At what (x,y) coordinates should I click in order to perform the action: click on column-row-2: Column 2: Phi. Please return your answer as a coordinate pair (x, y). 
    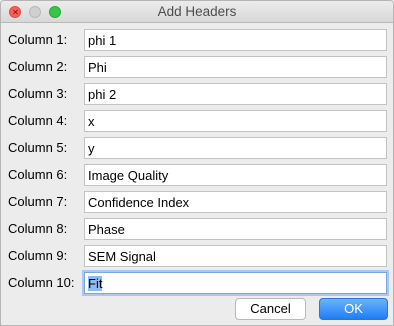
    Looking at the image, I should click on (197, 67).